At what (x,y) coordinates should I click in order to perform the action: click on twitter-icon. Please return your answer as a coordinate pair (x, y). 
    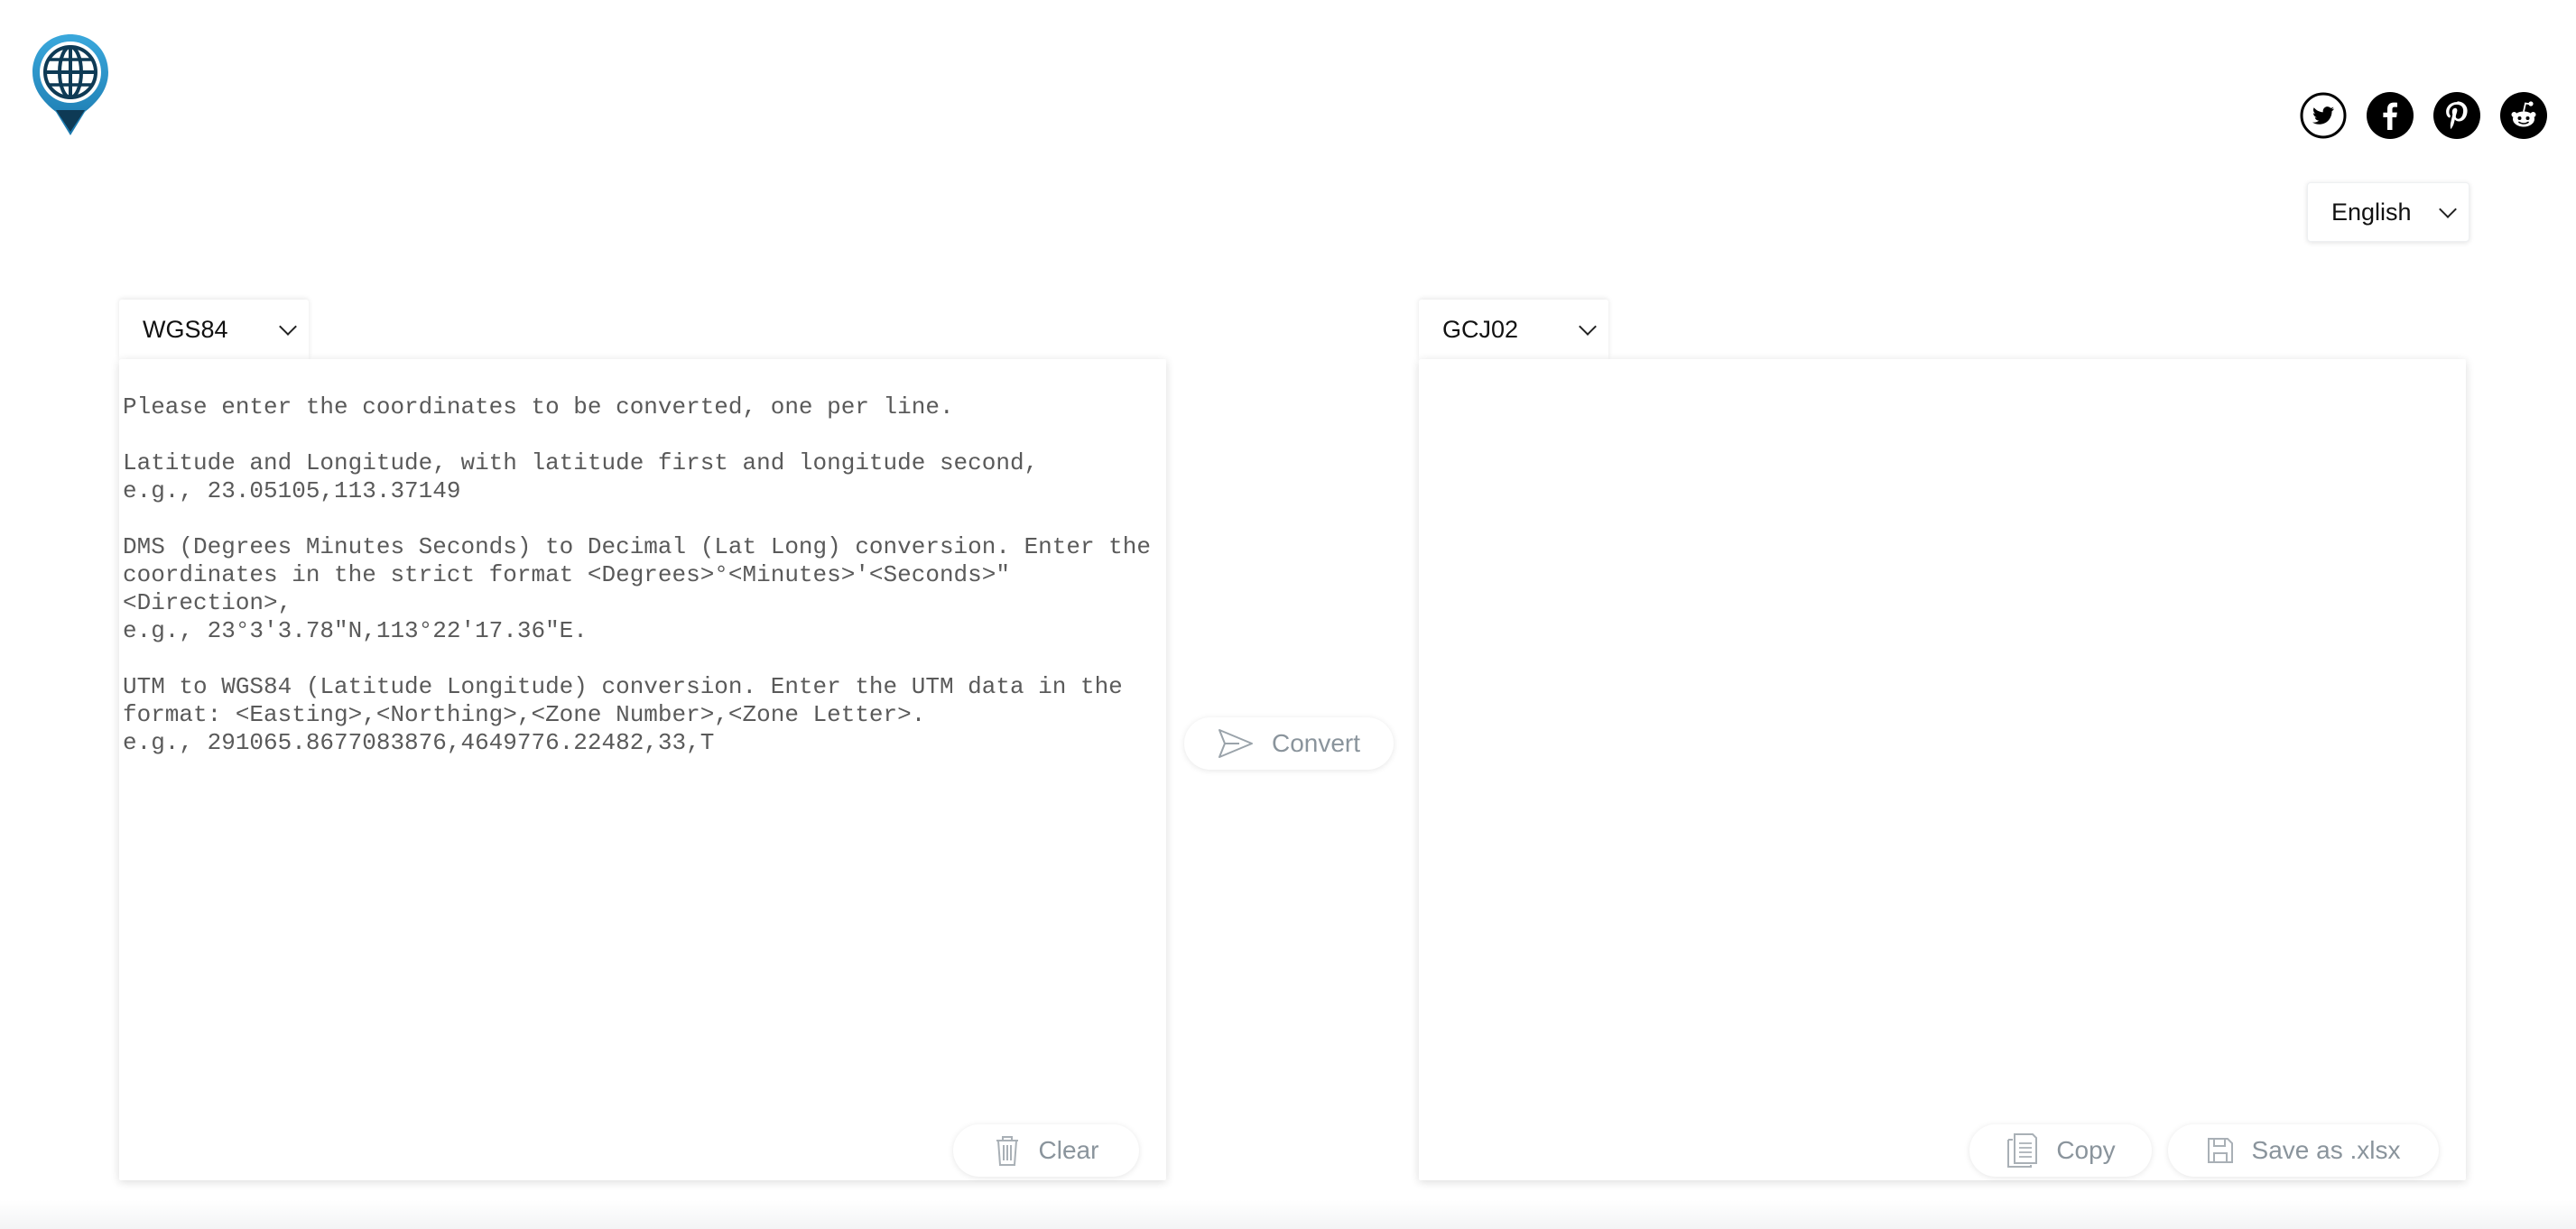
    Looking at the image, I should click on (2323, 115).